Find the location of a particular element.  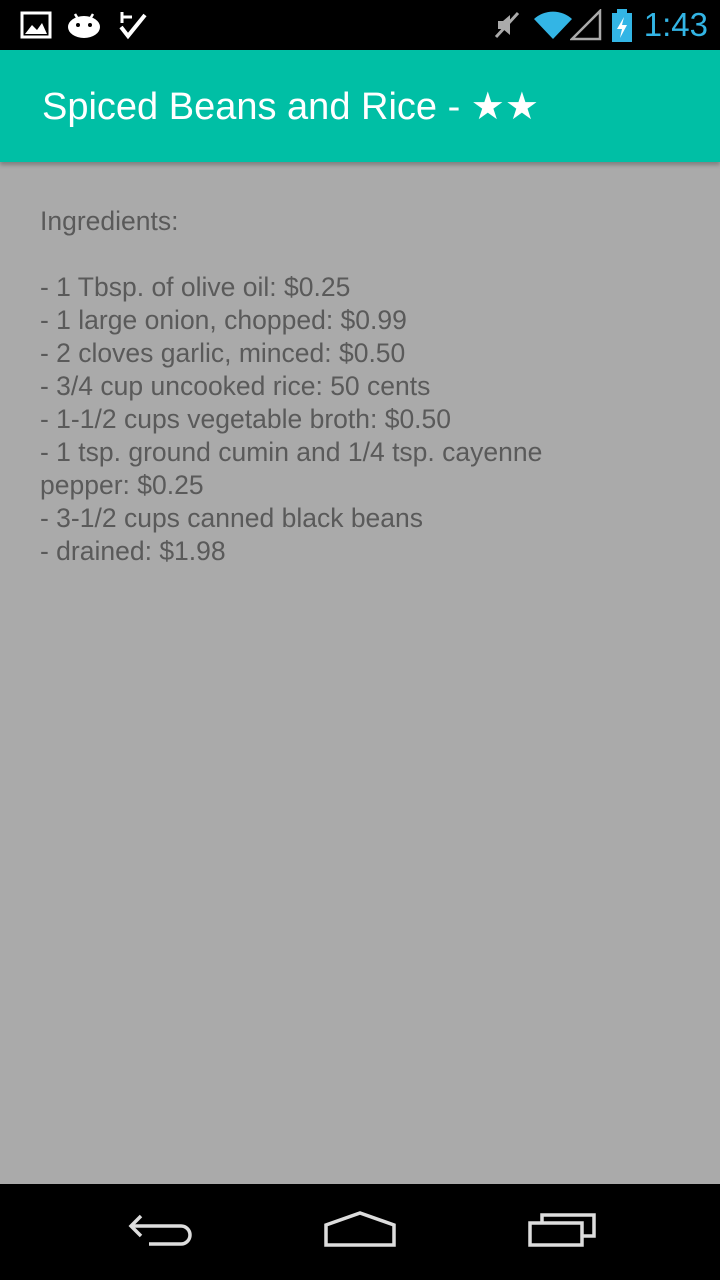

home-button is located at coordinates (360, 1232).